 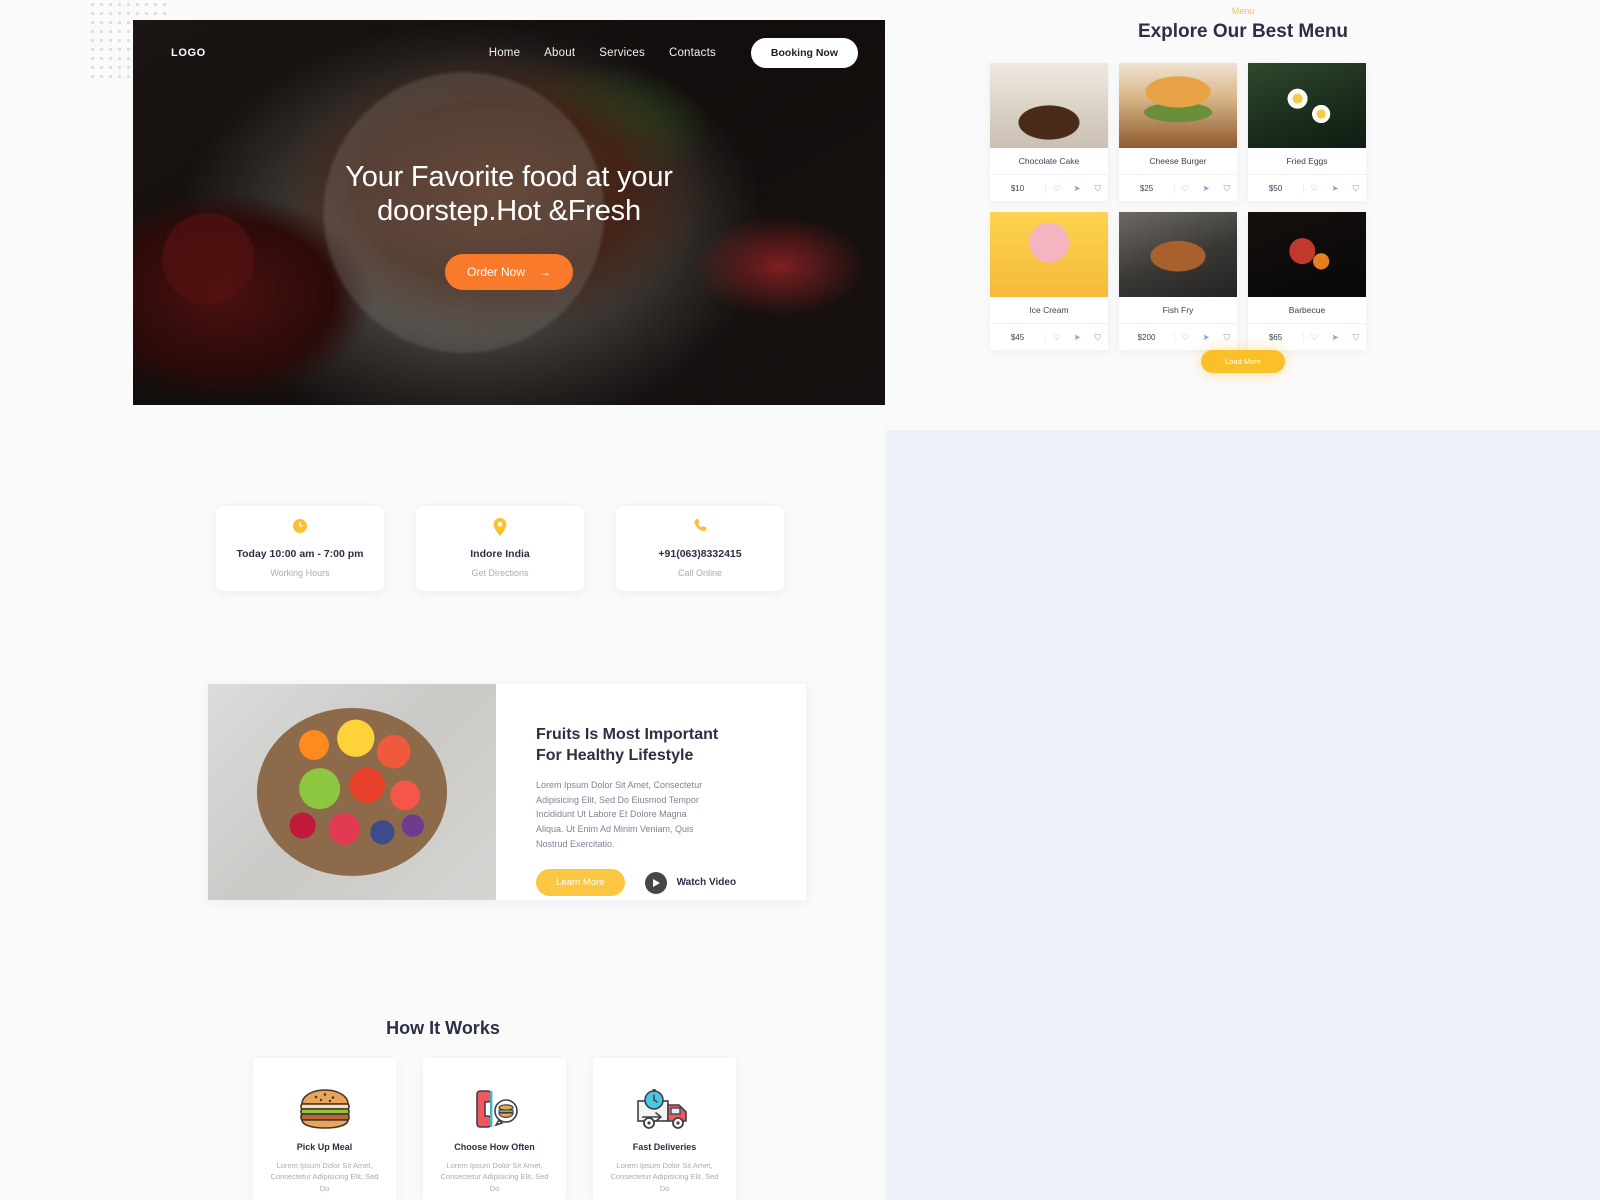 I want to click on info-card-directions: Indore India Get Directions, so click(x=500, y=548).